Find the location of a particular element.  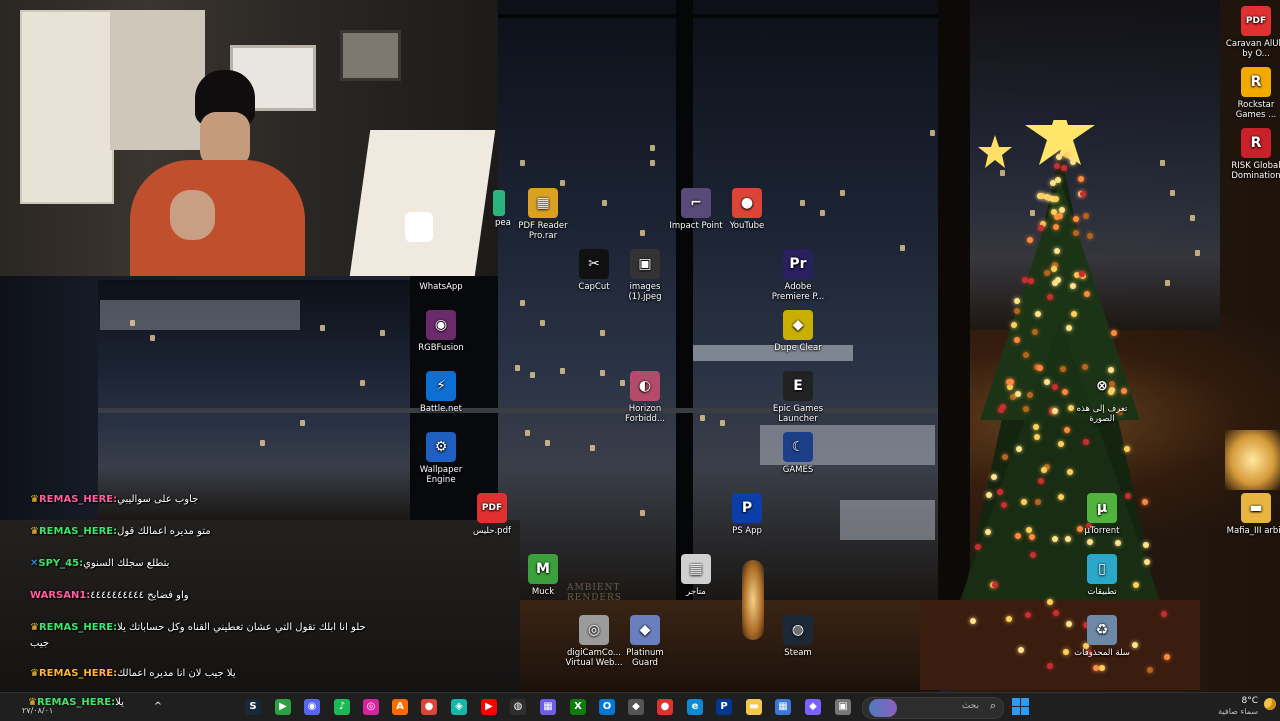

desktop-icon: ▦ PDF Reader Pro.rar is located at coordinates (543, 214).